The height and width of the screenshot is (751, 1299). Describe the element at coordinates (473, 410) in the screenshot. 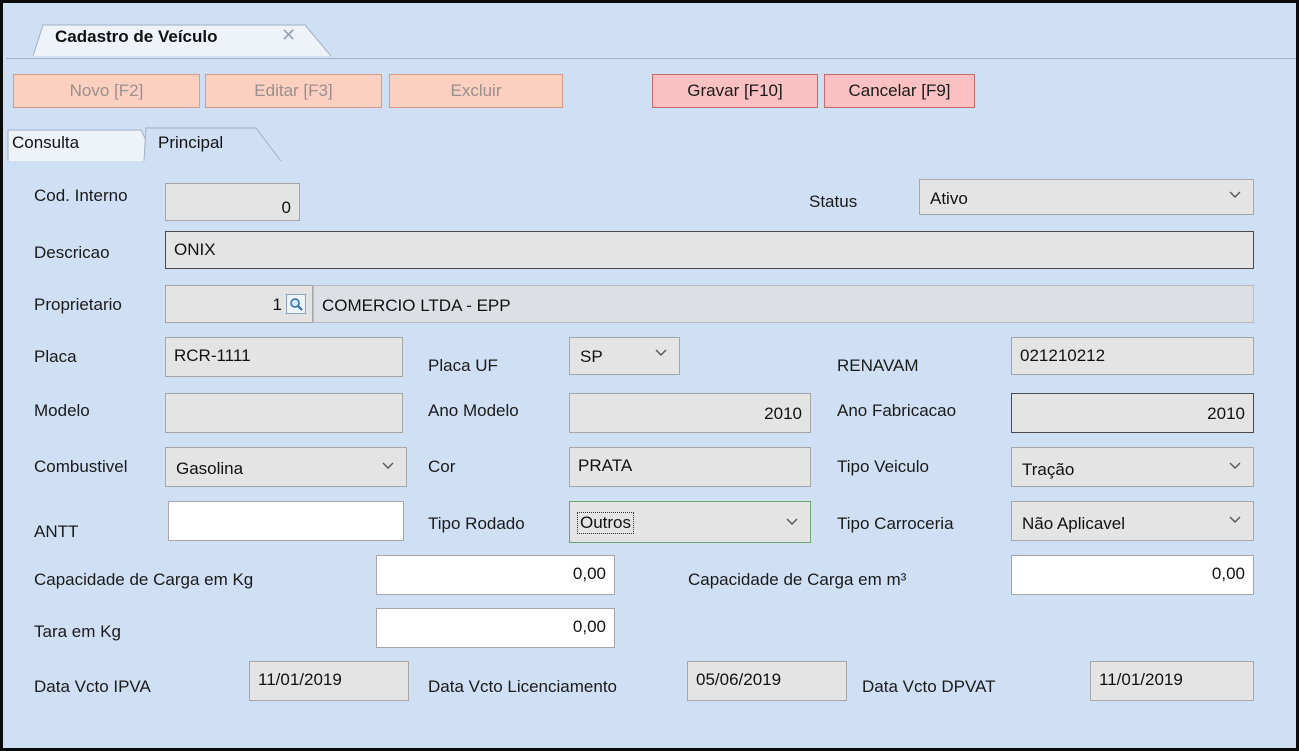

I see `ano-modelo-label: Ano Modelo` at that location.